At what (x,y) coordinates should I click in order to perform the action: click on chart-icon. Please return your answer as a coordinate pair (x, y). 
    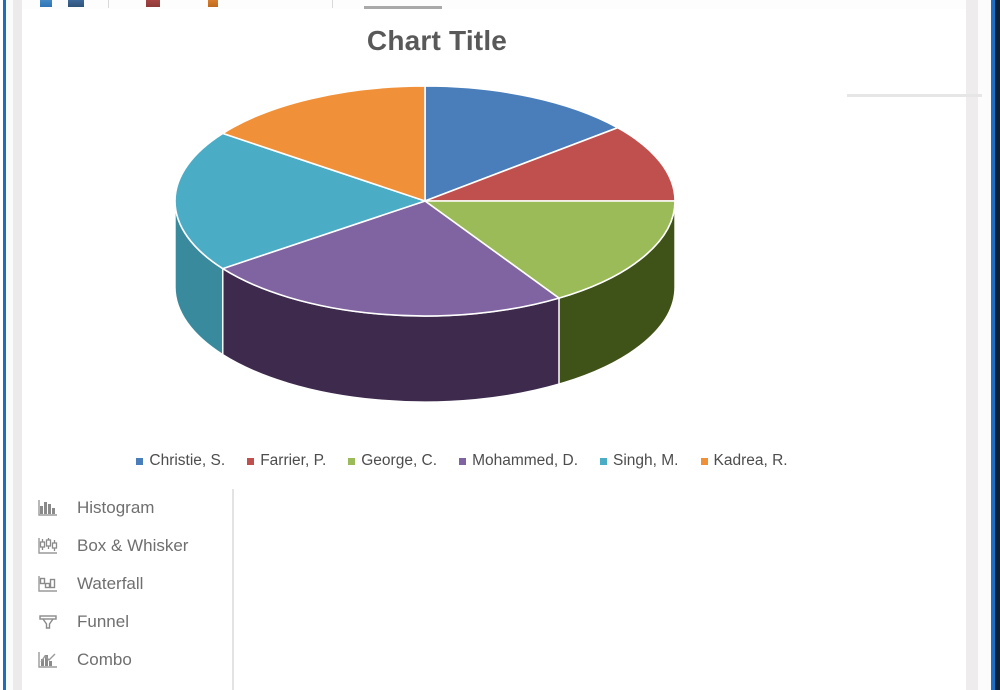
    Looking at the image, I should click on (46, 3).